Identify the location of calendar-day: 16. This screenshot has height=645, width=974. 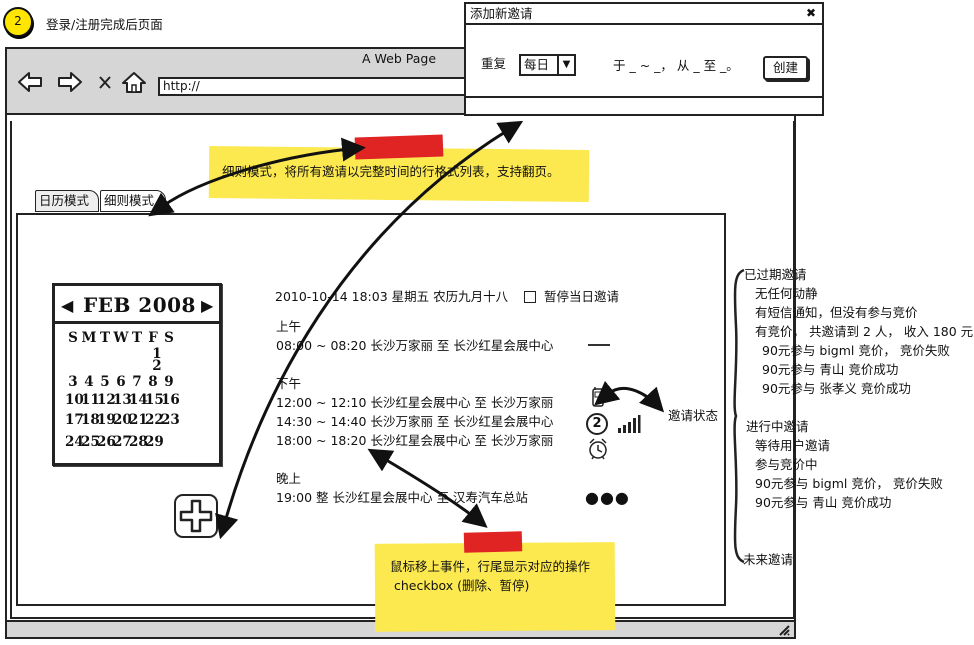
(170, 400).